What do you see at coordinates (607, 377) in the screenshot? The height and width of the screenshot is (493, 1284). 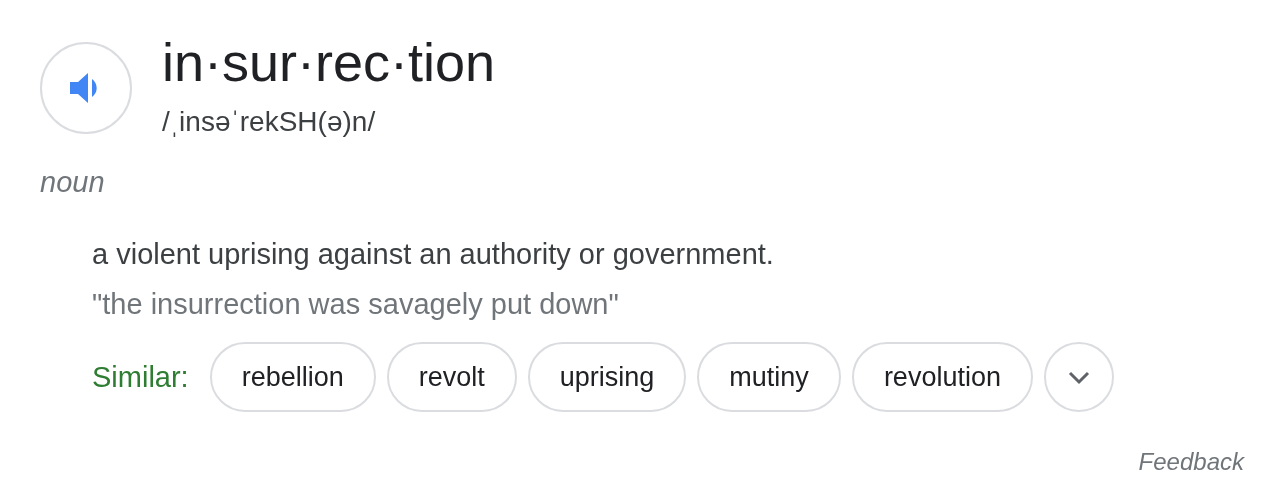 I see `synonym-chip: uprising` at bounding box center [607, 377].